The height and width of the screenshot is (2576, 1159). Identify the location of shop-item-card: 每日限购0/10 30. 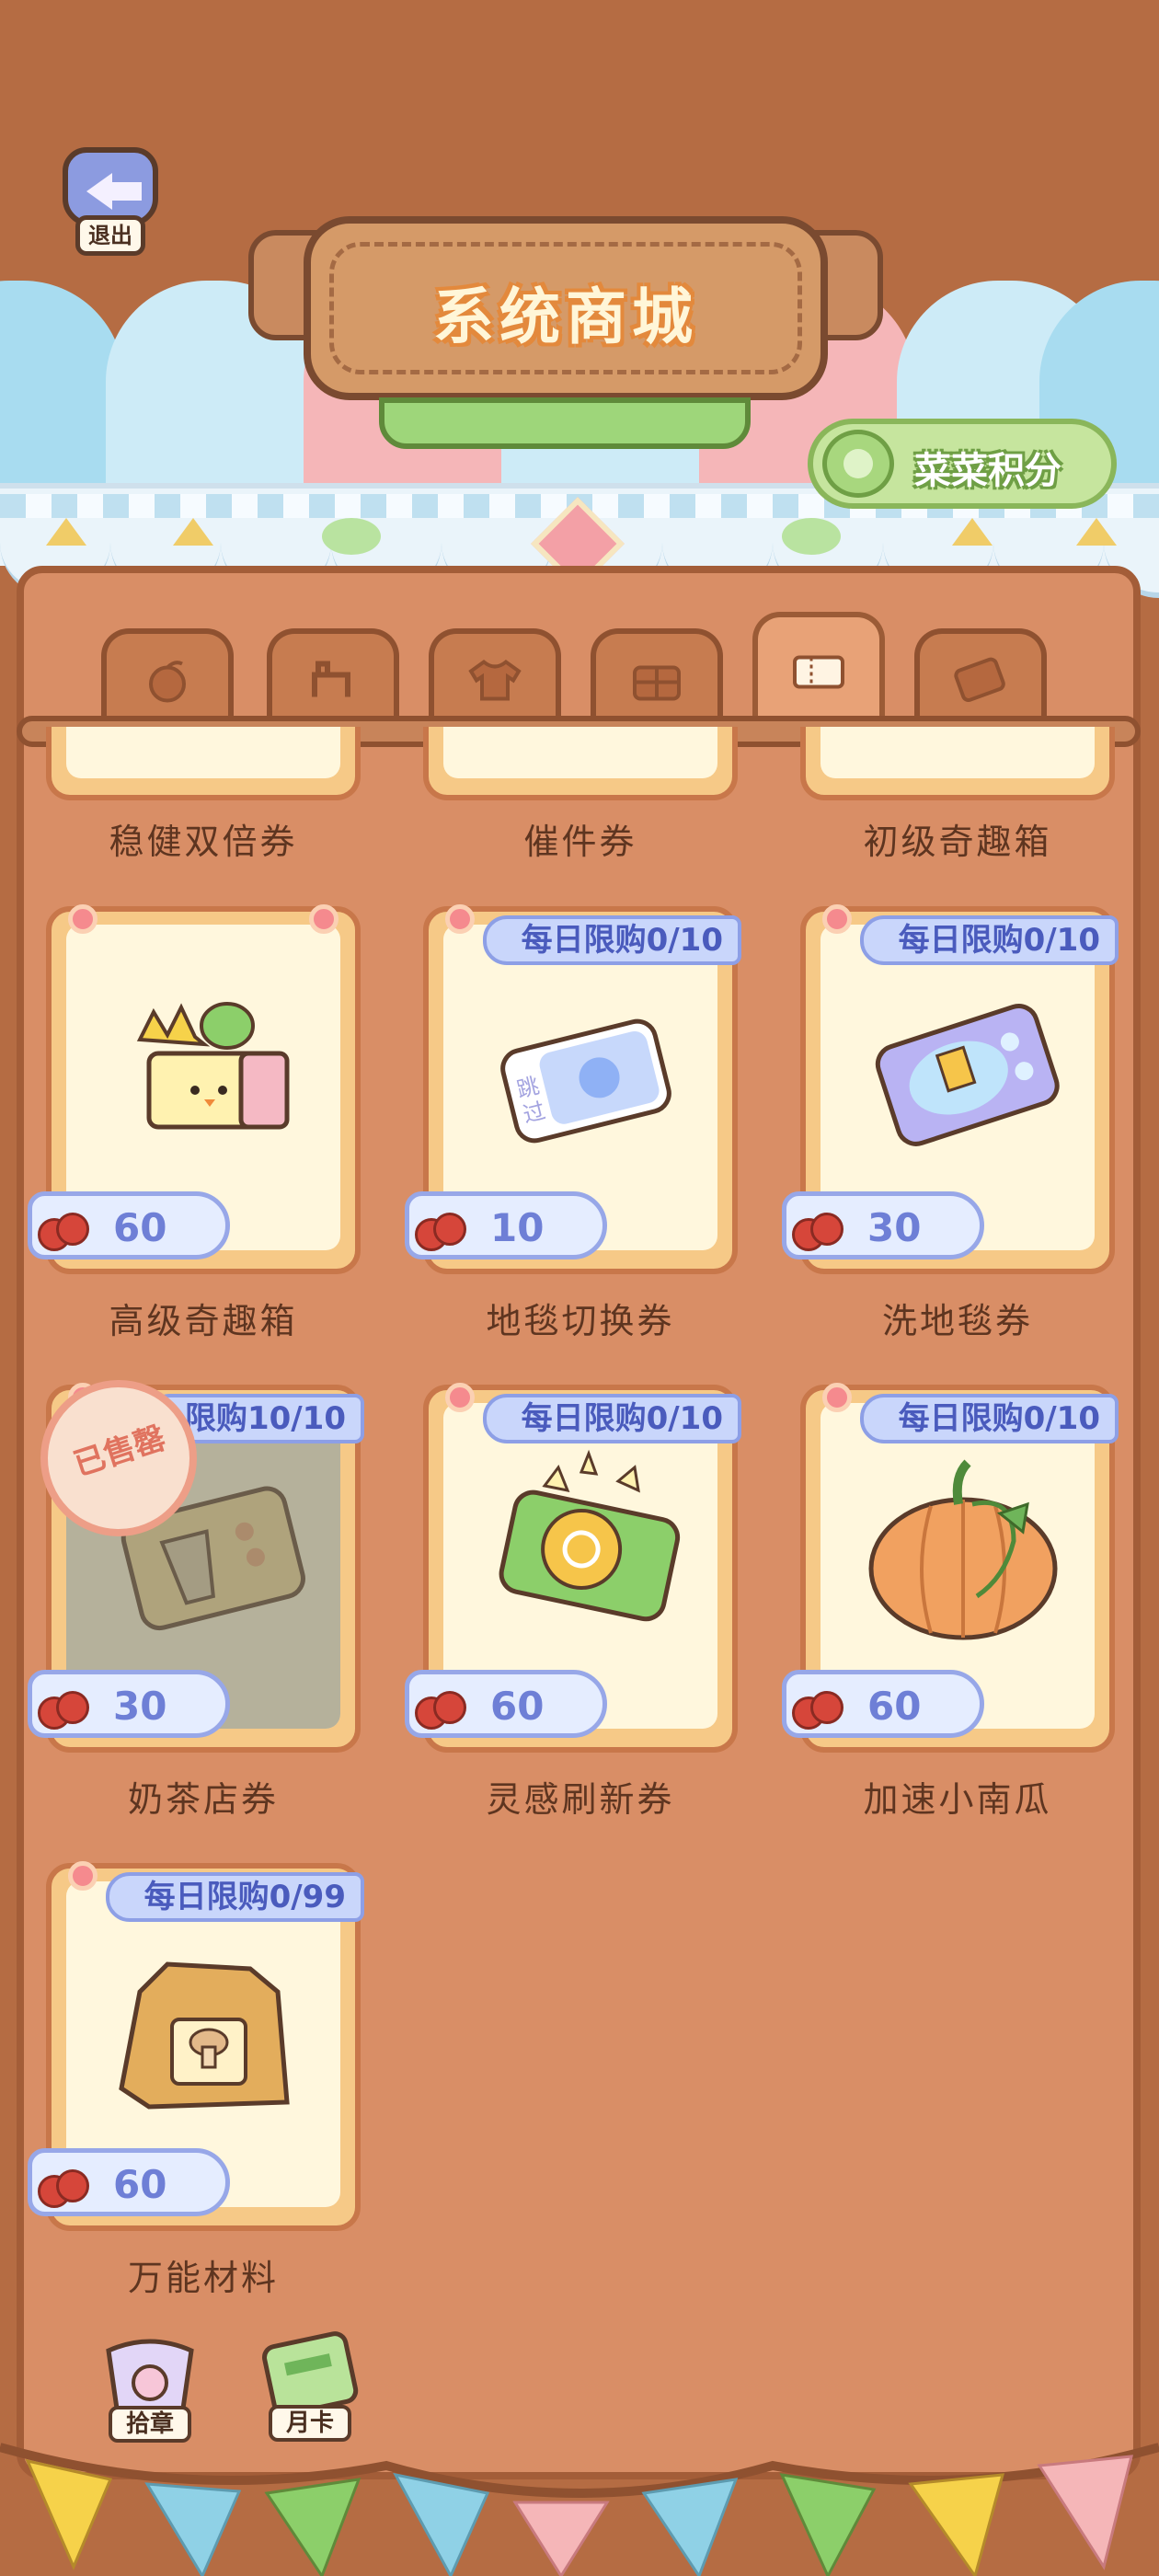
(950, 1089).